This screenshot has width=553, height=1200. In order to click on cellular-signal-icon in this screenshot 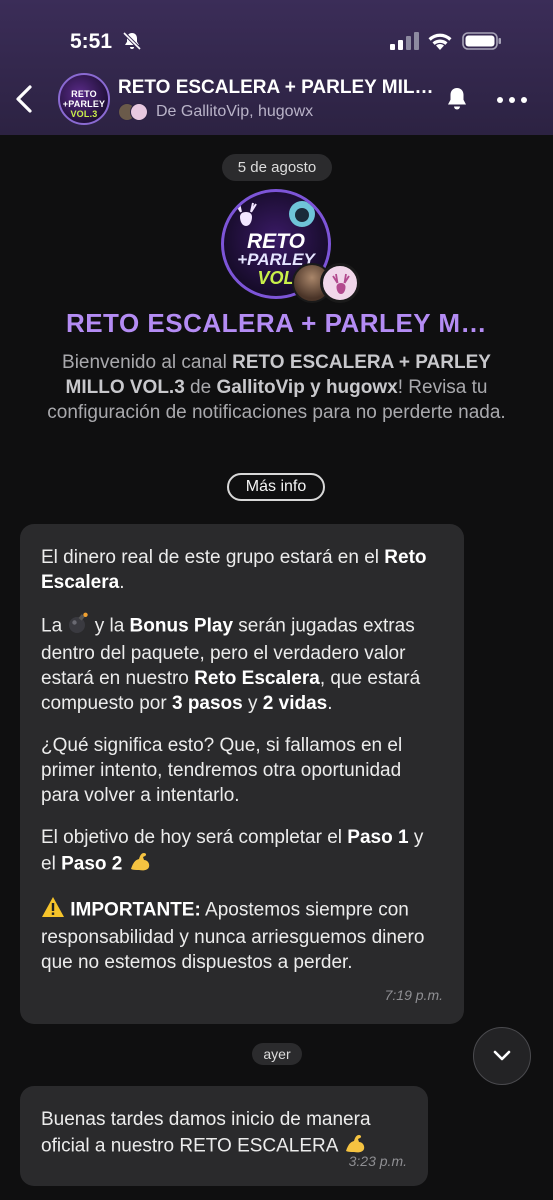, I will do `click(404, 41)`.